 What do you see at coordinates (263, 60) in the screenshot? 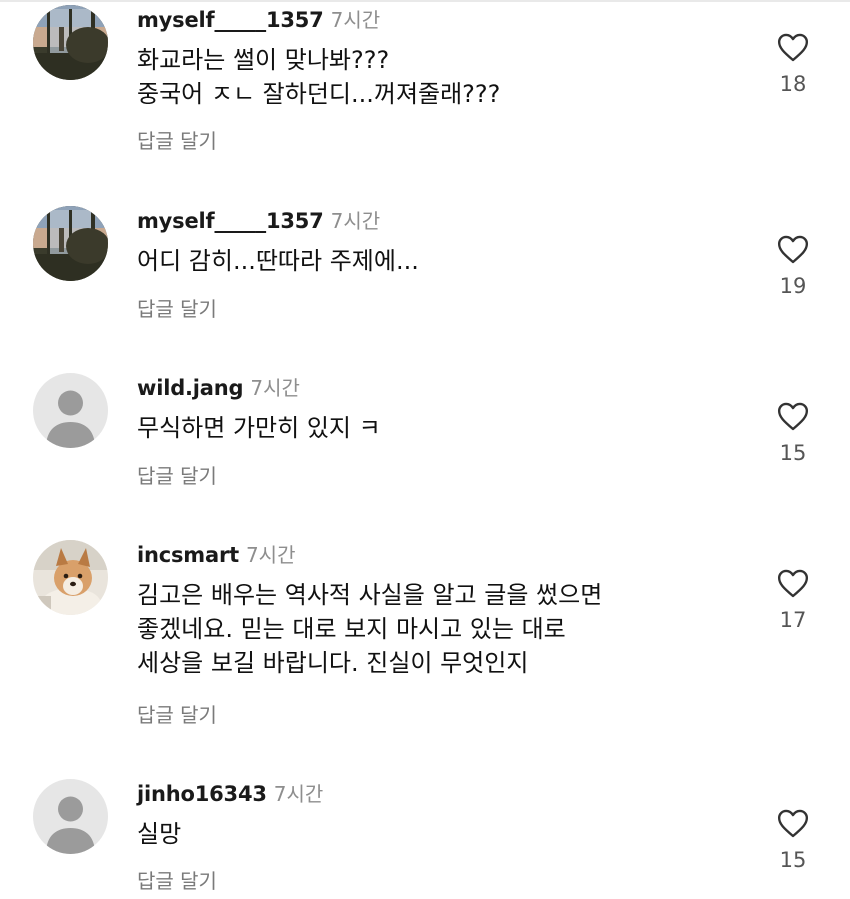
I see `comment-line: 화교라는 썰이 맞나봐???` at bounding box center [263, 60].